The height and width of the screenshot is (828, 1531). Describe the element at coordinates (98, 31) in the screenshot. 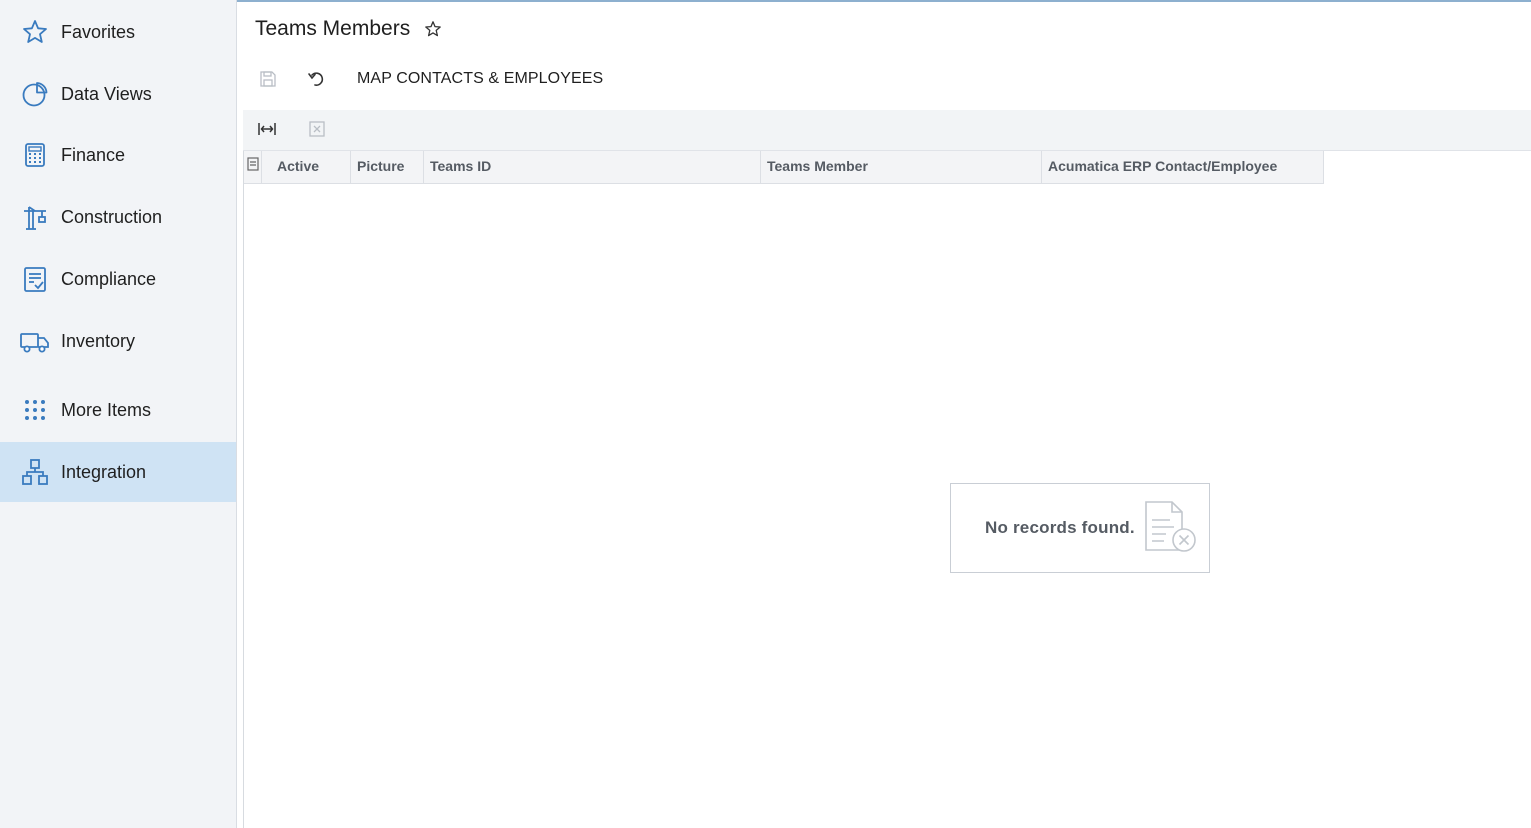

I see `sidebar-item-label: Favorites` at that location.